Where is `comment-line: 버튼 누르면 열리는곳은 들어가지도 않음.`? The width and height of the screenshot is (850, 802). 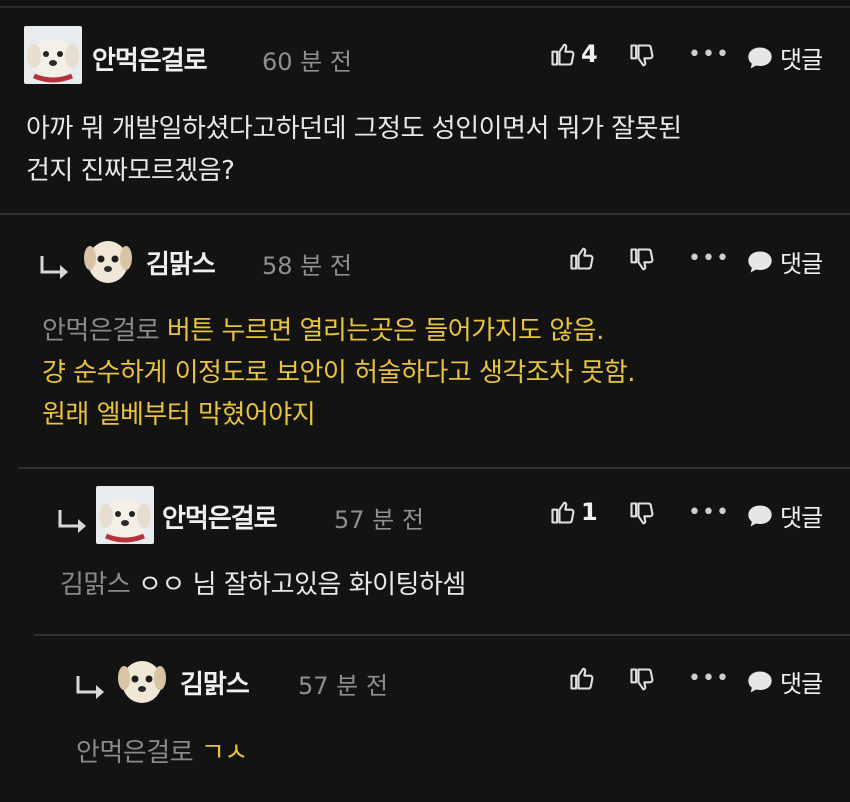
comment-line: 버튼 누르면 열리는곳은 들어가지도 않음. is located at coordinates (385, 331).